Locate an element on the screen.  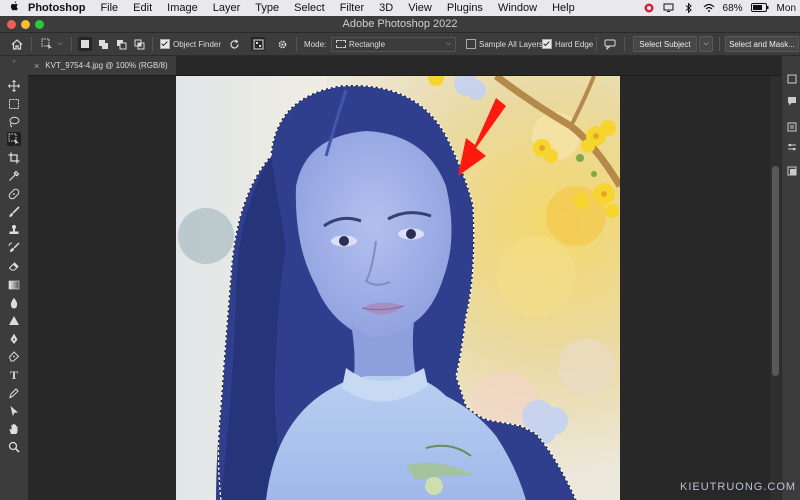
menu-view: View is located at coordinates (420, 8).